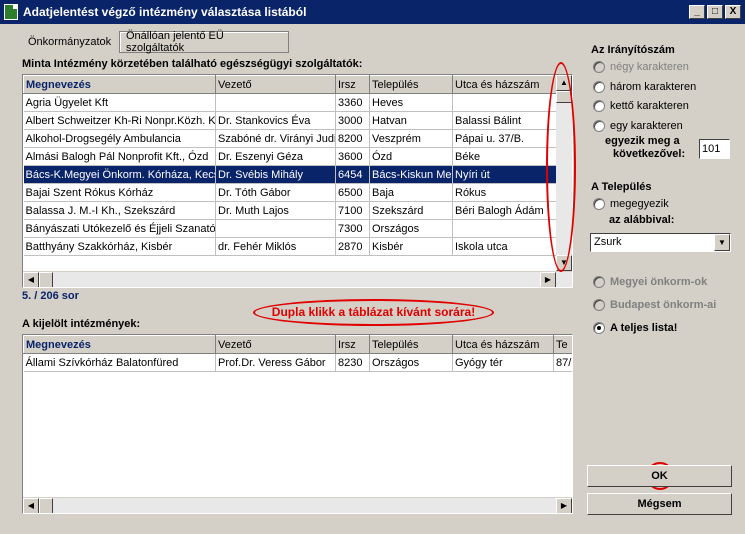 This screenshot has width=745, height=534. Describe the element at coordinates (561, 167) in the screenshot. I see `scrollbar-highlight-ellipse` at that location.